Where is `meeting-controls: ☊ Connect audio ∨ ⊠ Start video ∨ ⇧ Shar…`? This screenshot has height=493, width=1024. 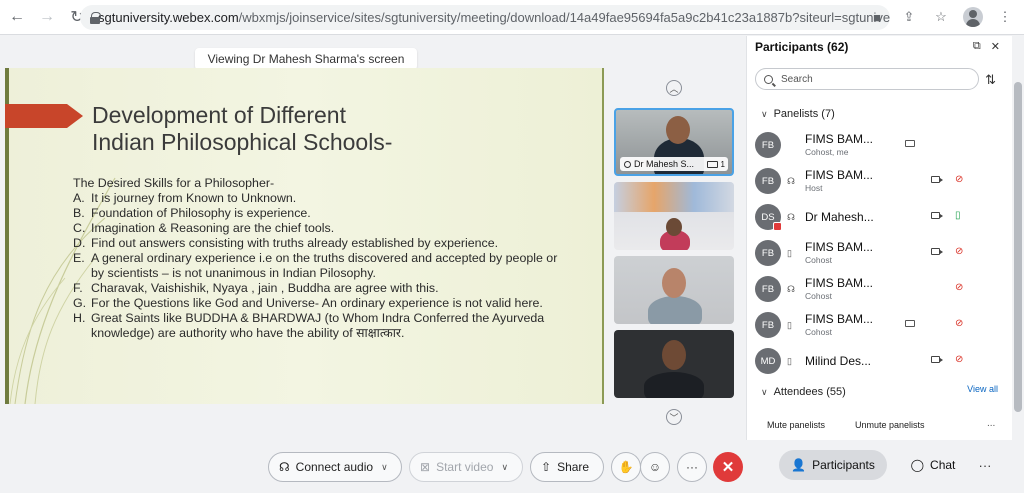 meeting-controls: ☊ Connect audio ∨ ⊠ Start video ∨ ⇧ Shar… is located at coordinates (512, 471).